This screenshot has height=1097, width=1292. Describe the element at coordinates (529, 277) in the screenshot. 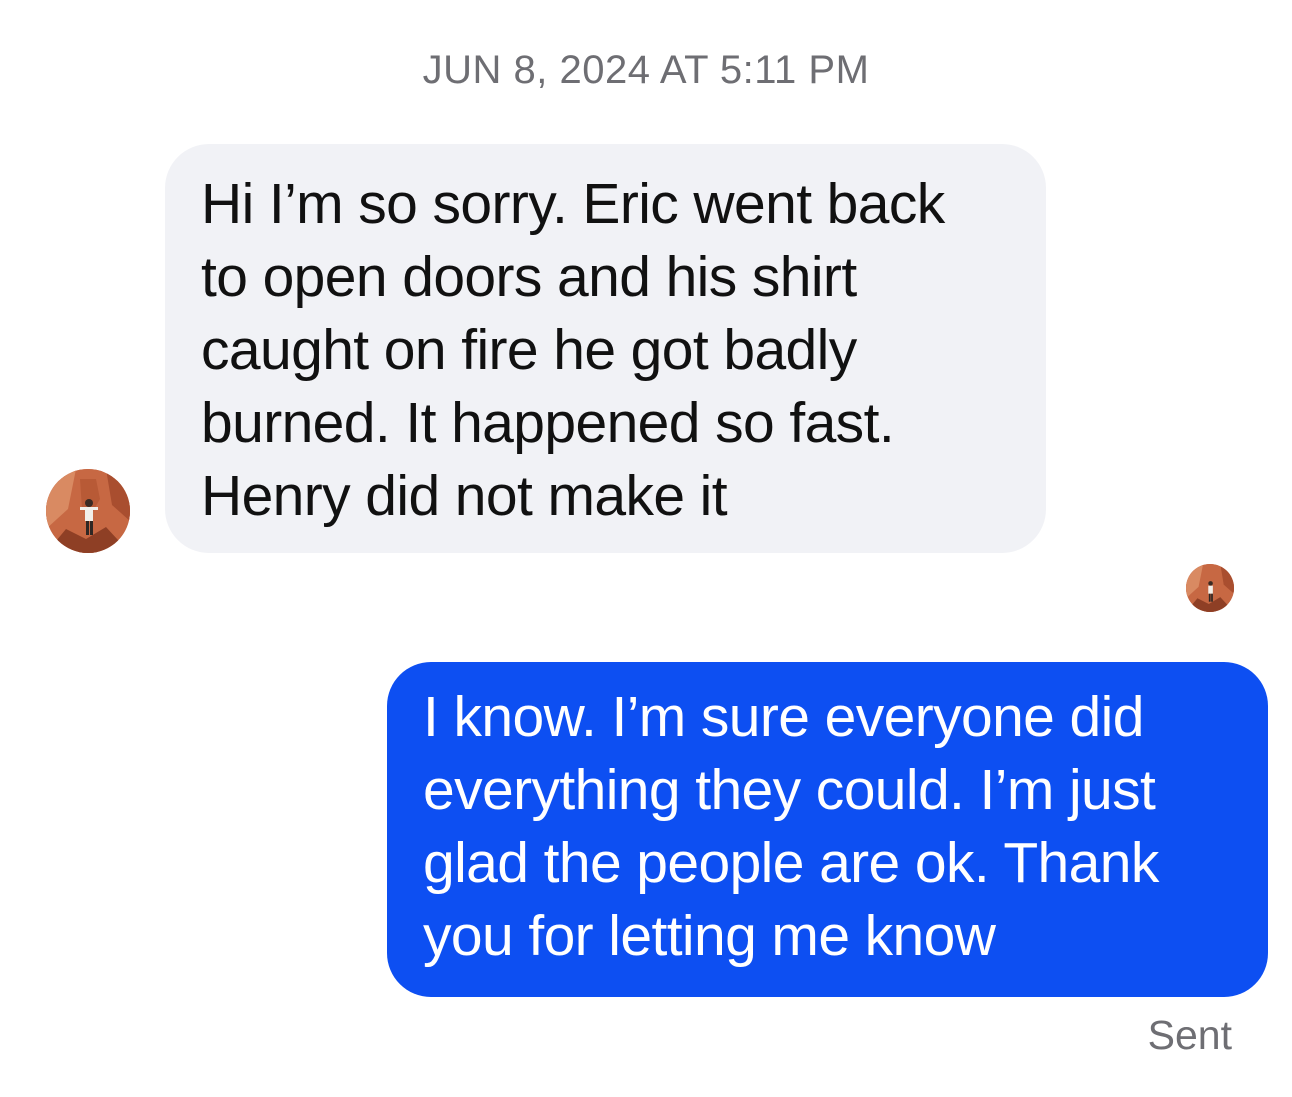

I see `message-text-line: to open doors and his shirt` at that location.